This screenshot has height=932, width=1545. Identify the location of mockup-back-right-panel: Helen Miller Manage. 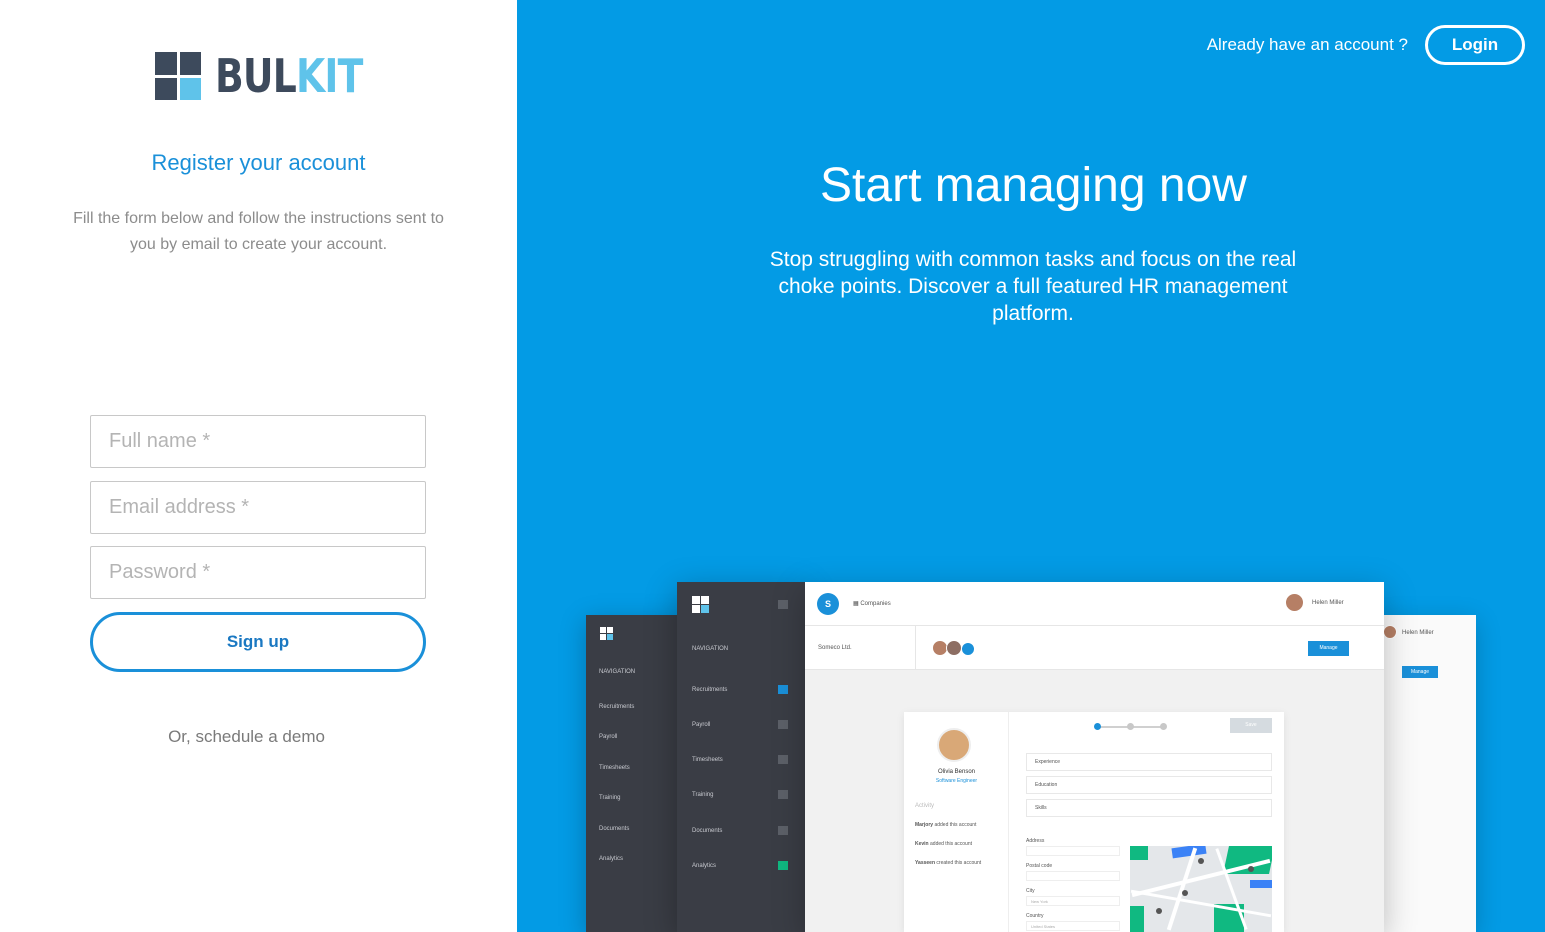
(1426, 773).